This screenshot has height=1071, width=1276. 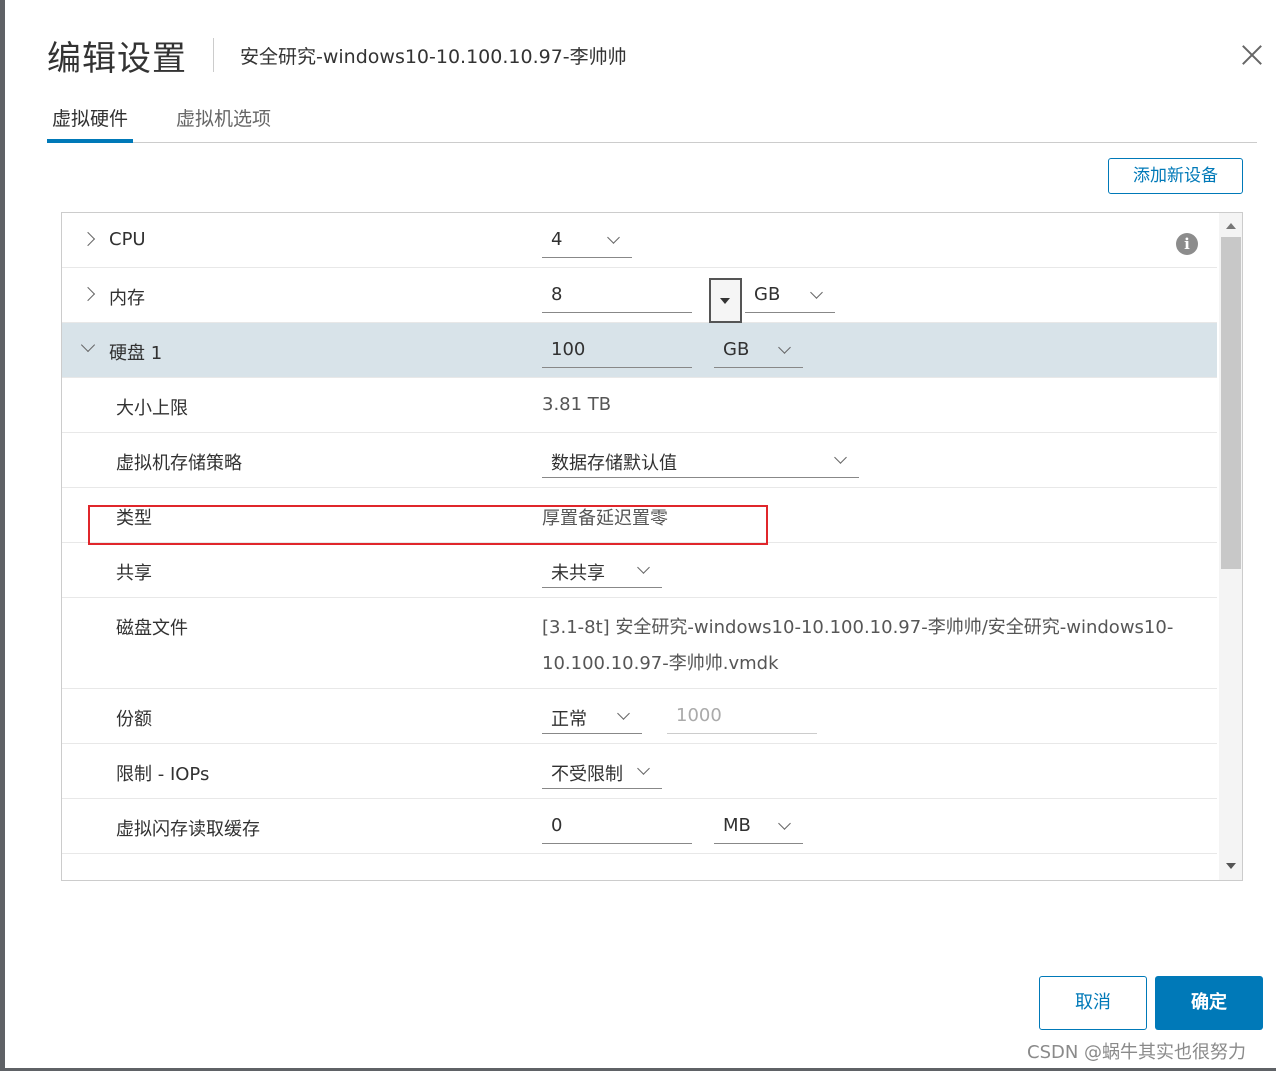 I want to click on scroll-thumb, so click(x=1231, y=403).